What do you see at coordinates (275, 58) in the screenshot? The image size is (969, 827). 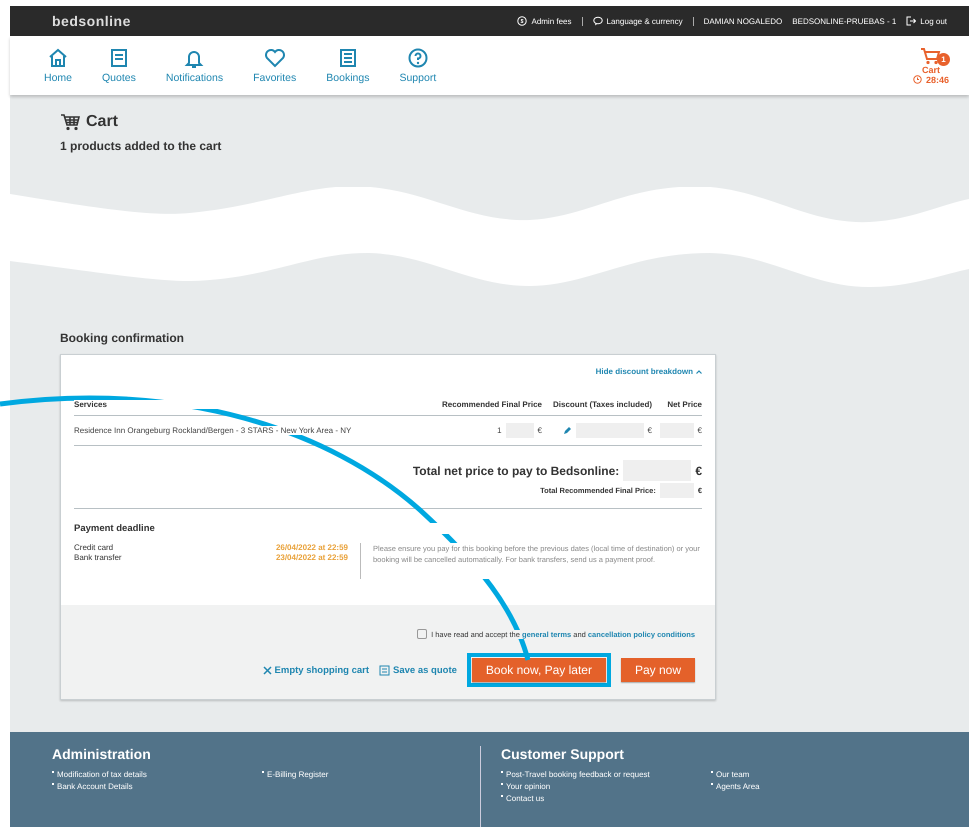 I see `heart-icon` at bounding box center [275, 58].